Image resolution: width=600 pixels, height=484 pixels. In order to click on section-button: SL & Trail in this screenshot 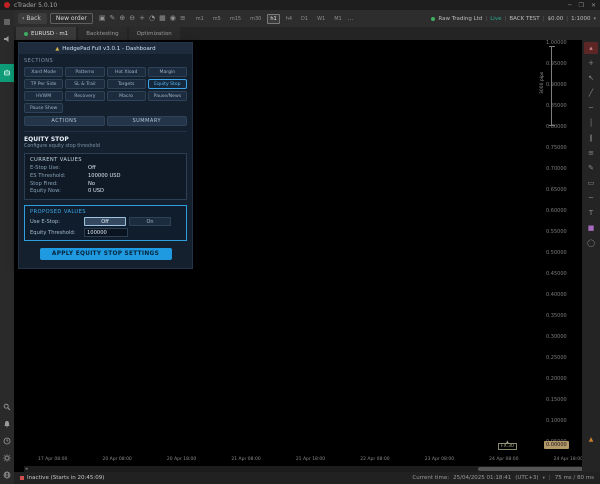, I will do `click(85, 84)`.